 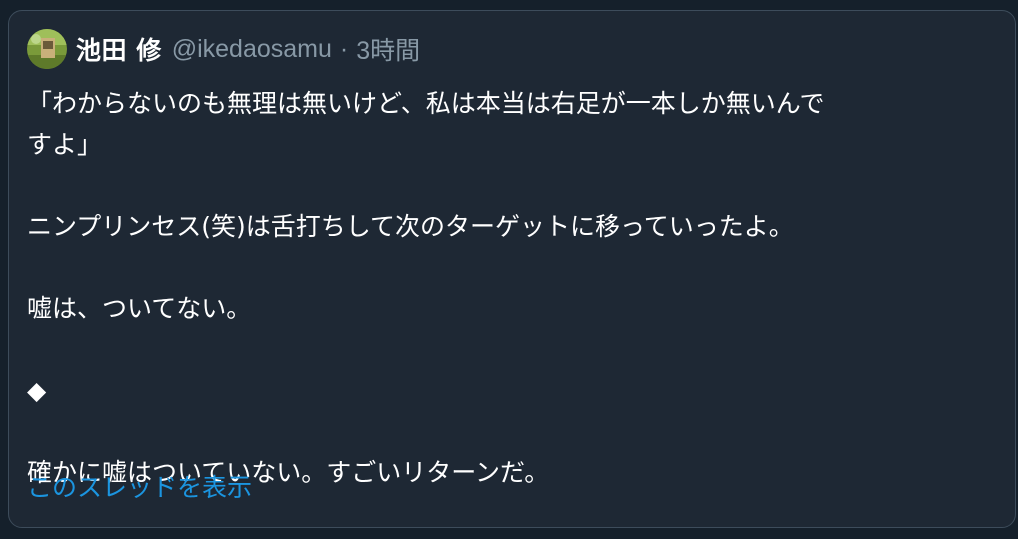 I want to click on timestamp: 3時間, so click(x=388, y=49).